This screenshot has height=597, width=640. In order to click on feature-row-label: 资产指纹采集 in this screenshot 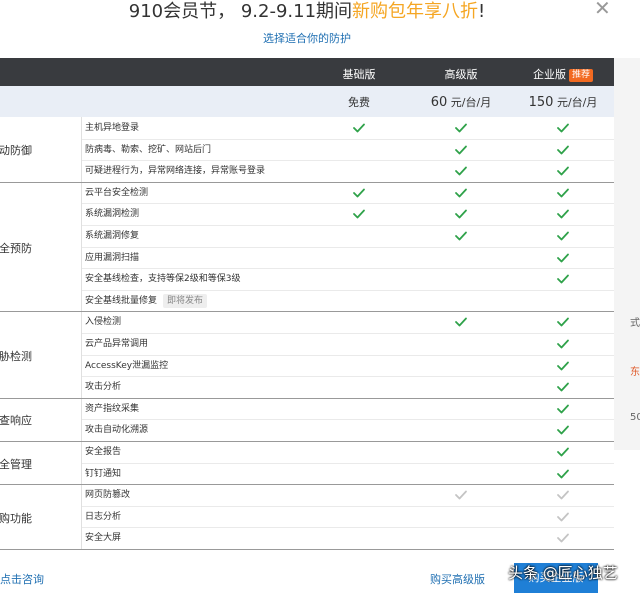, I will do `click(112, 409)`.